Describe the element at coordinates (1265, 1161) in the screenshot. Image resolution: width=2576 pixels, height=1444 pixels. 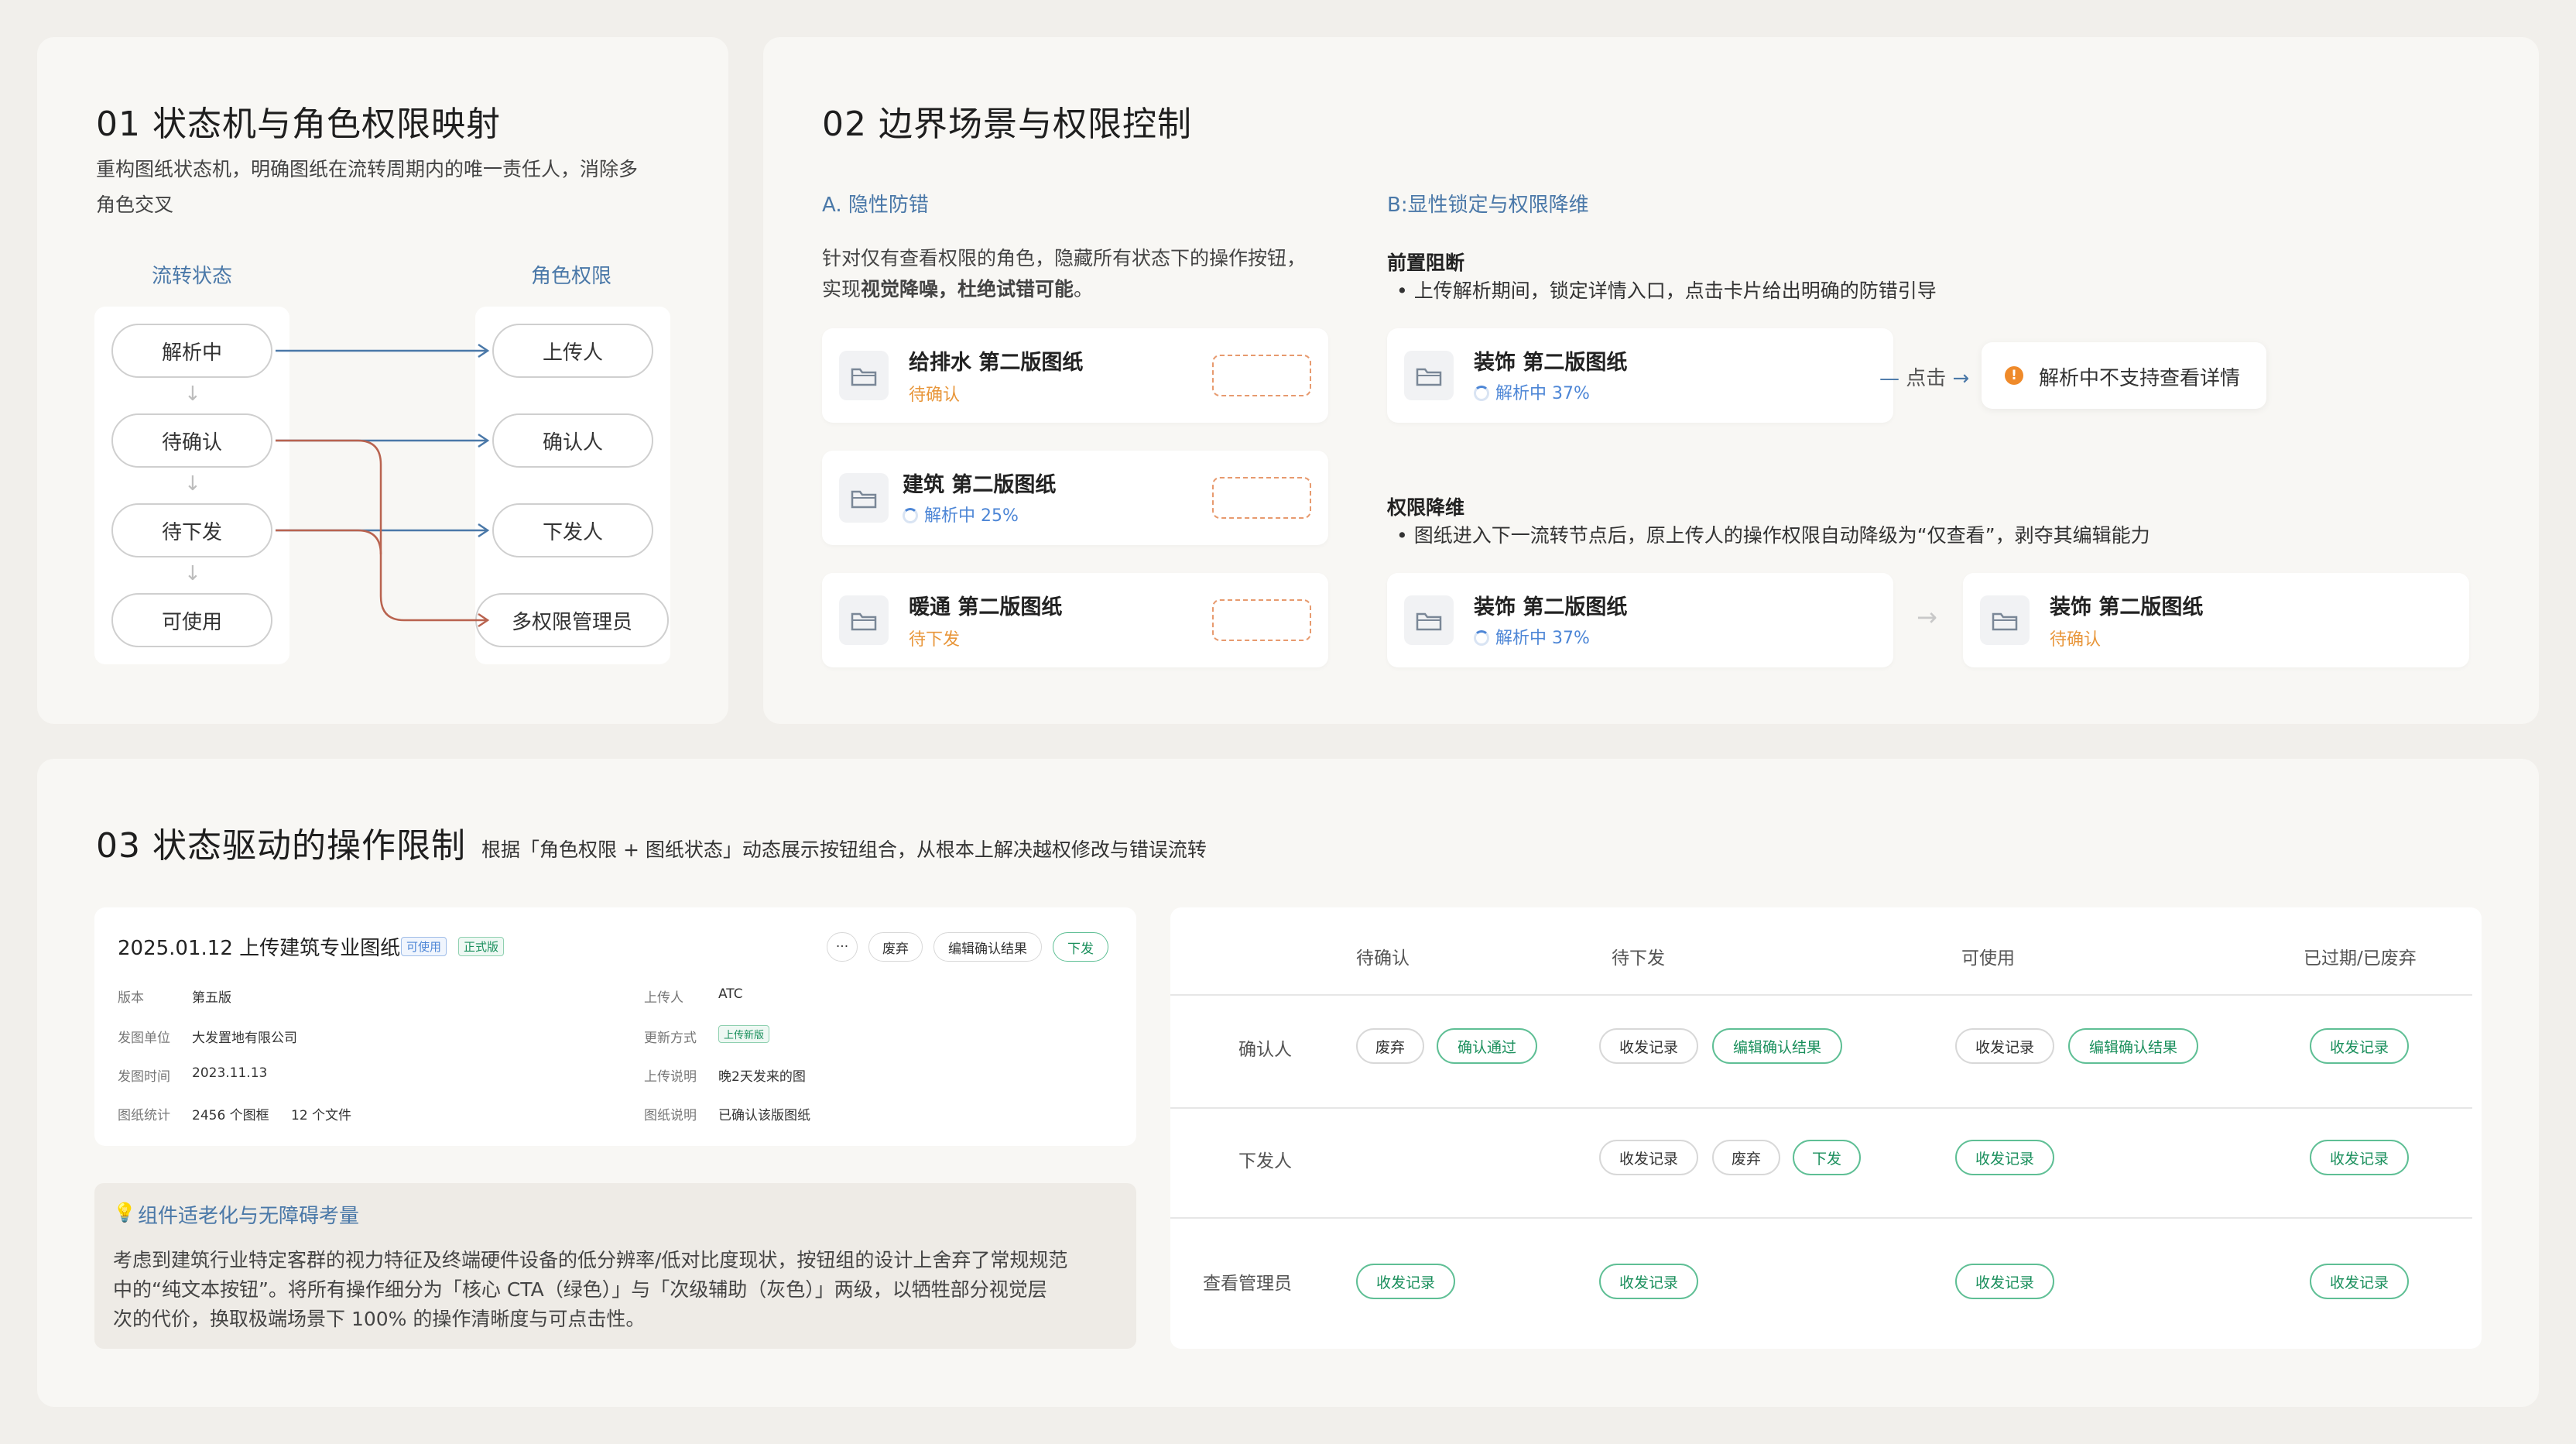
I see `row-role-issuer: 下发人` at that location.